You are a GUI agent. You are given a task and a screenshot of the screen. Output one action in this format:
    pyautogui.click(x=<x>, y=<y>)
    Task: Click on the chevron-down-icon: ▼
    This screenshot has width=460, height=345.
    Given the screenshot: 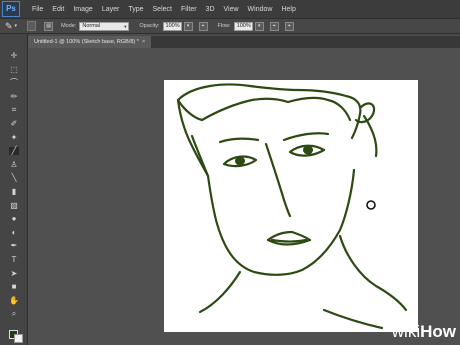 What is the action you would take?
    pyautogui.click(x=125, y=26)
    